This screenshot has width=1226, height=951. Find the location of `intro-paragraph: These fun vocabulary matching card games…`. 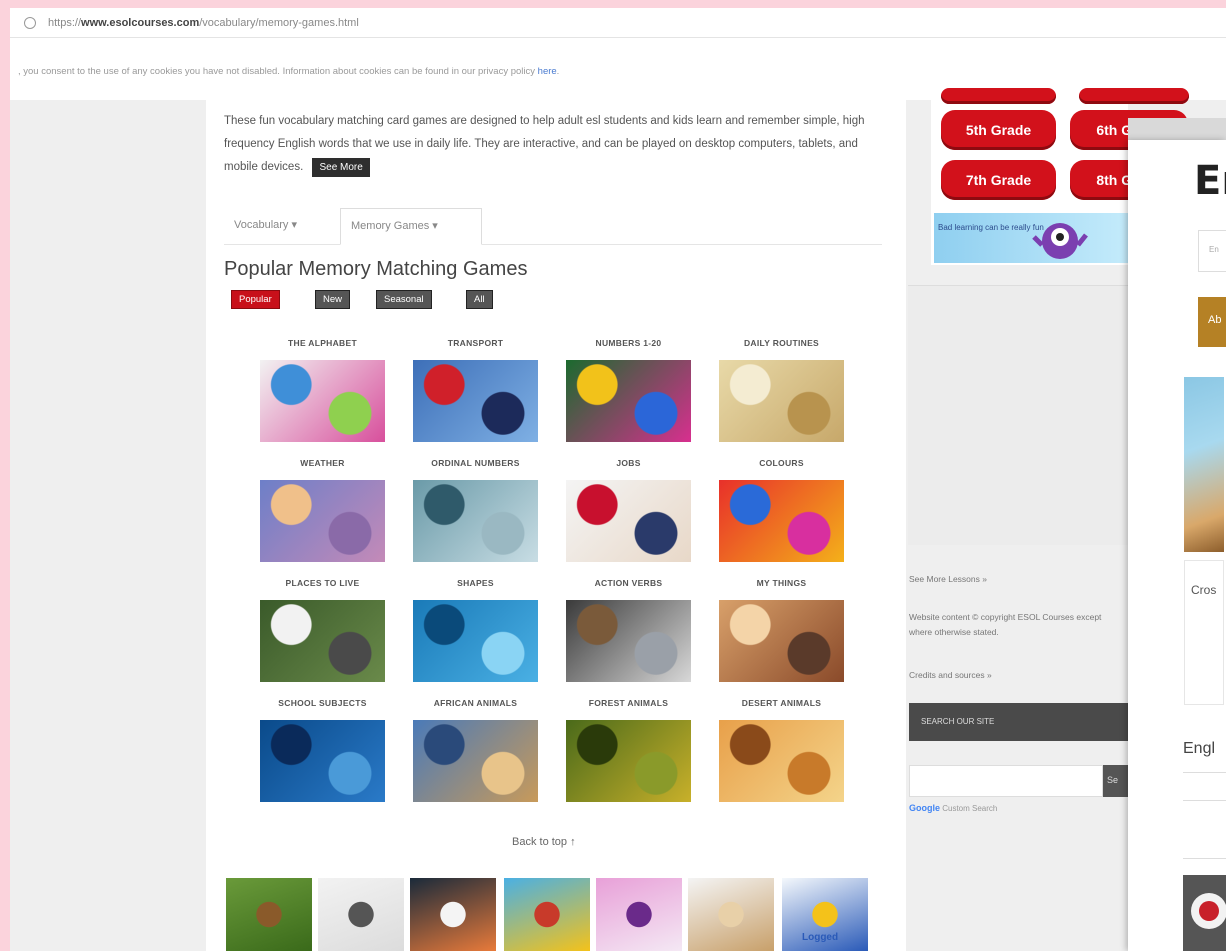

intro-paragraph: These fun vocabulary matching card games… is located at coordinates (554, 144).